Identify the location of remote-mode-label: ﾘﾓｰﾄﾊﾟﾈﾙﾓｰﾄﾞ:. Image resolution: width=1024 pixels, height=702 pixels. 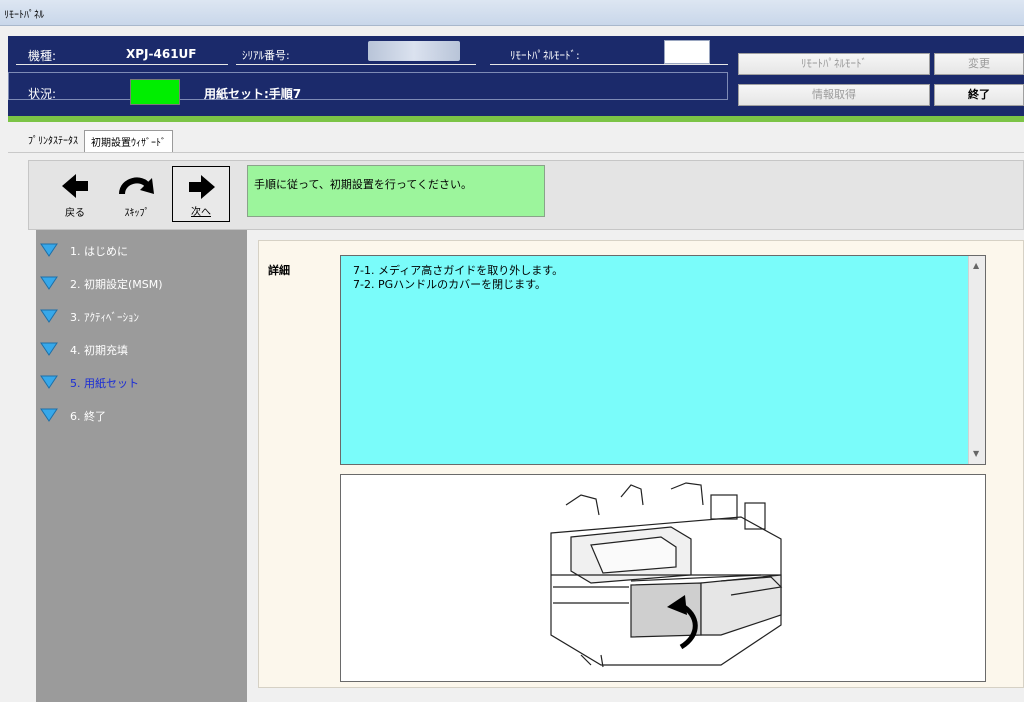
(545, 55).